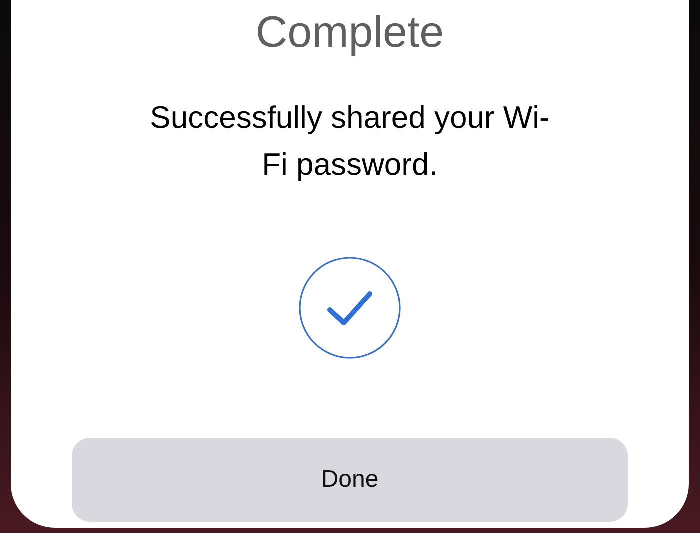 This screenshot has width=700, height=533. I want to click on checkmark-icon, so click(350, 308).